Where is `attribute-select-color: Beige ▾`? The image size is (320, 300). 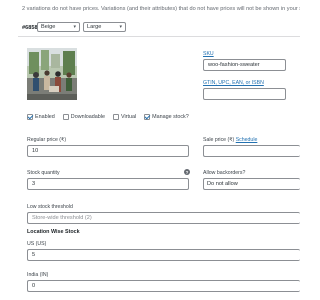 attribute-select-color: Beige ▾ is located at coordinates (58, 27).